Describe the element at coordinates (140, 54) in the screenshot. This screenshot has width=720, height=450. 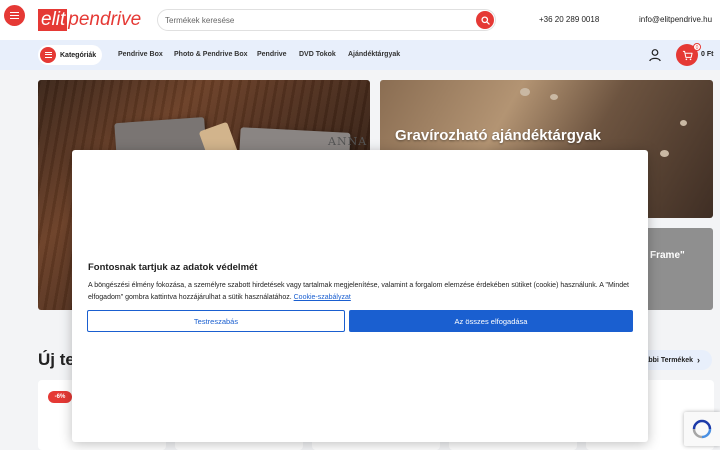
I see `nav-item-pendrive-box: Pendrive Box` at that location.